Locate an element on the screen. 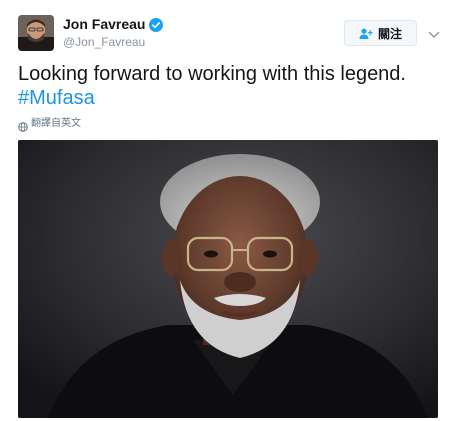  user-handle: @Jon_Favreau is located at coordinates (113, 42).